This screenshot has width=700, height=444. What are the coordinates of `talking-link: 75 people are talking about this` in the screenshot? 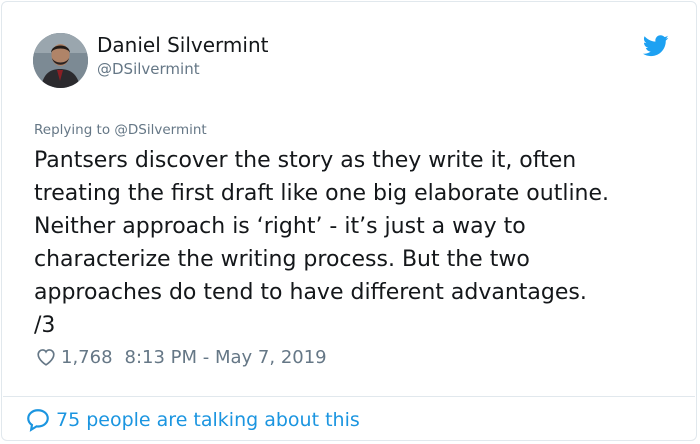 It's located at (192, 420).